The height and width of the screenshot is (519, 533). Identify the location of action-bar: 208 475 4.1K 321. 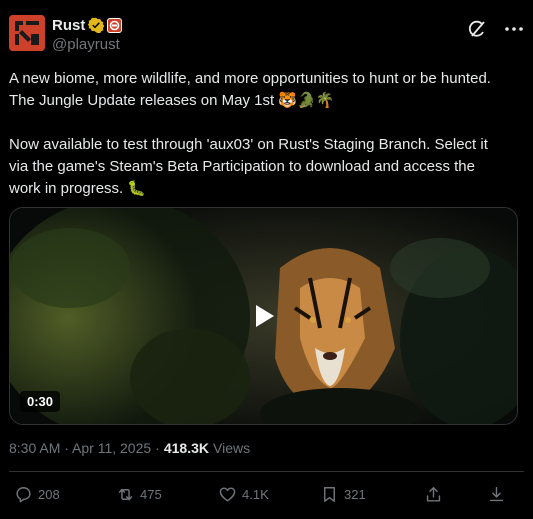
(262, 494).